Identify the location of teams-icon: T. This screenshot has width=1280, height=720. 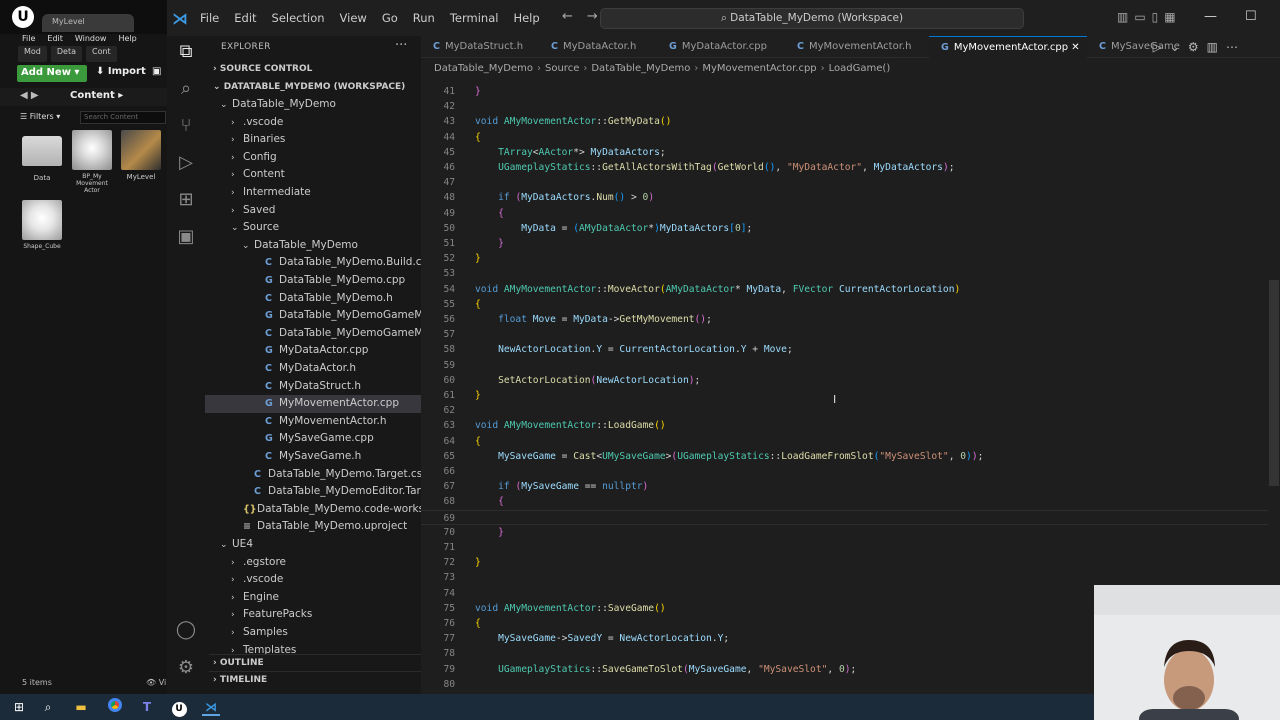
(147, 707).